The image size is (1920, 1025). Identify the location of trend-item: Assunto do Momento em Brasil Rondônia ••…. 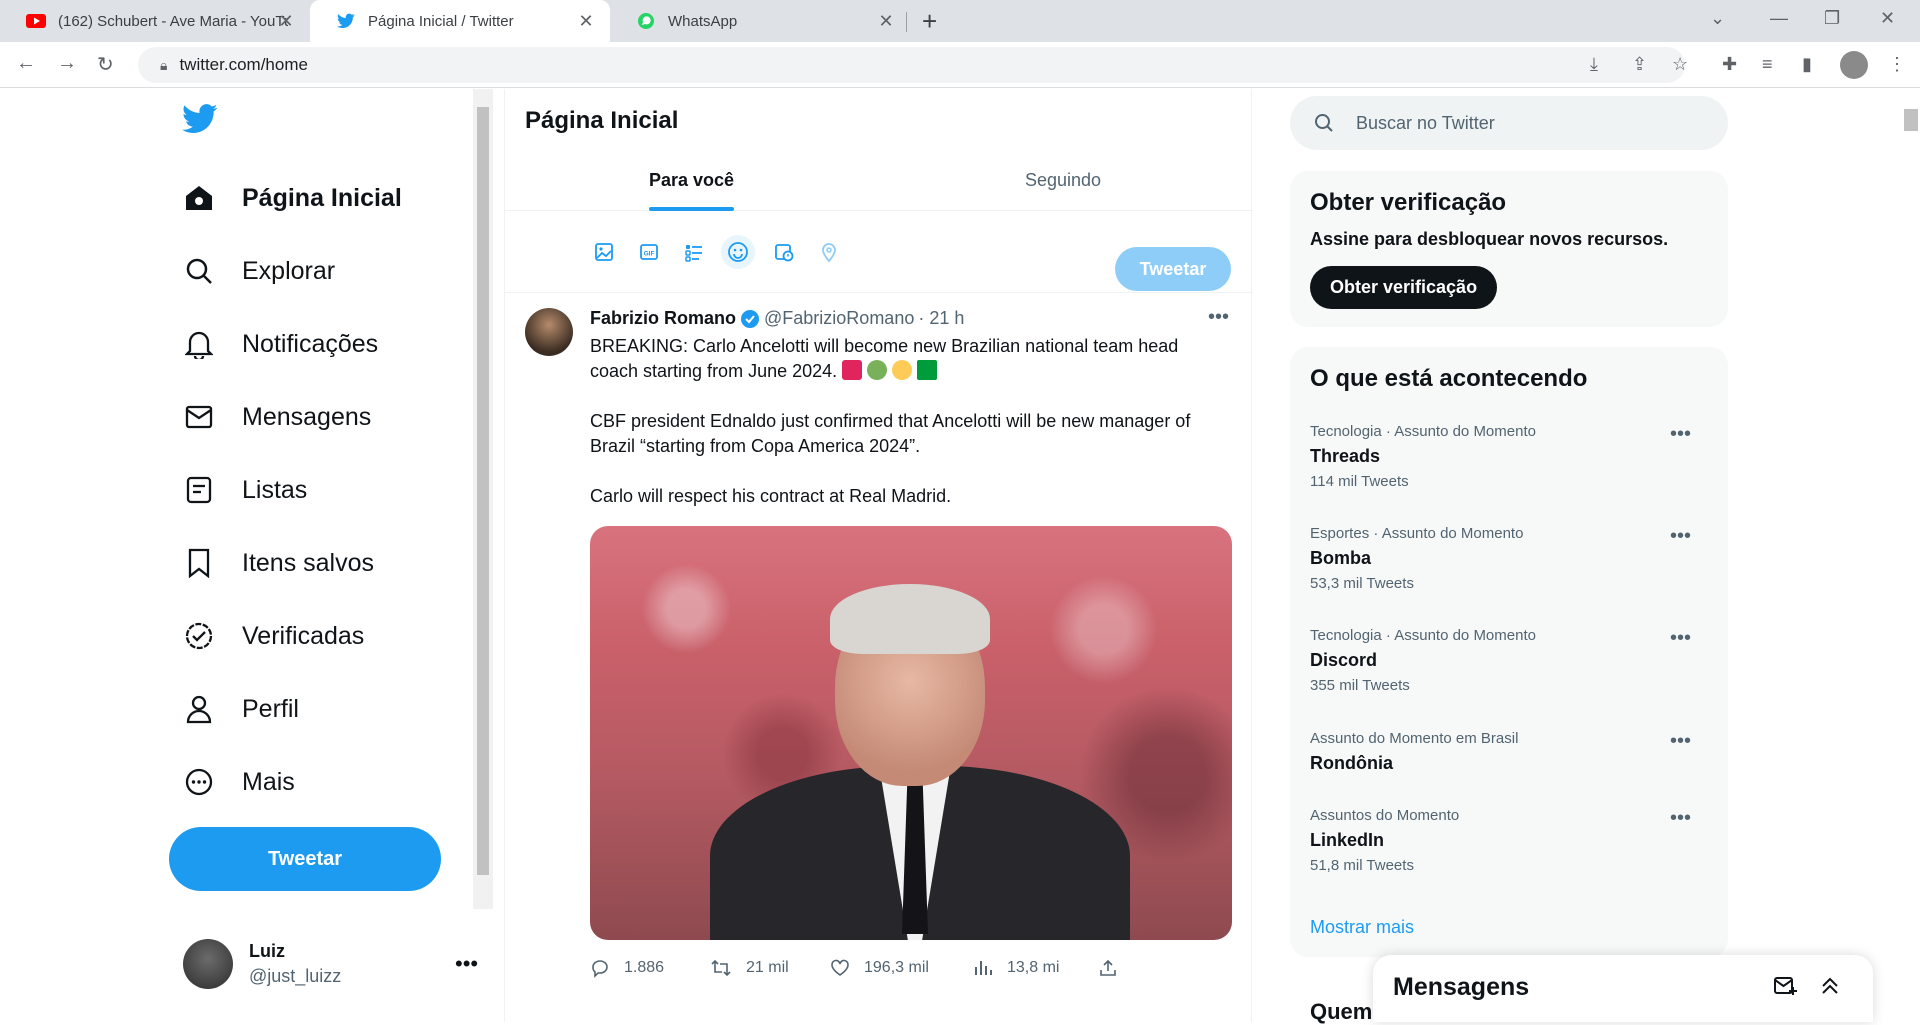
(1510, 752).